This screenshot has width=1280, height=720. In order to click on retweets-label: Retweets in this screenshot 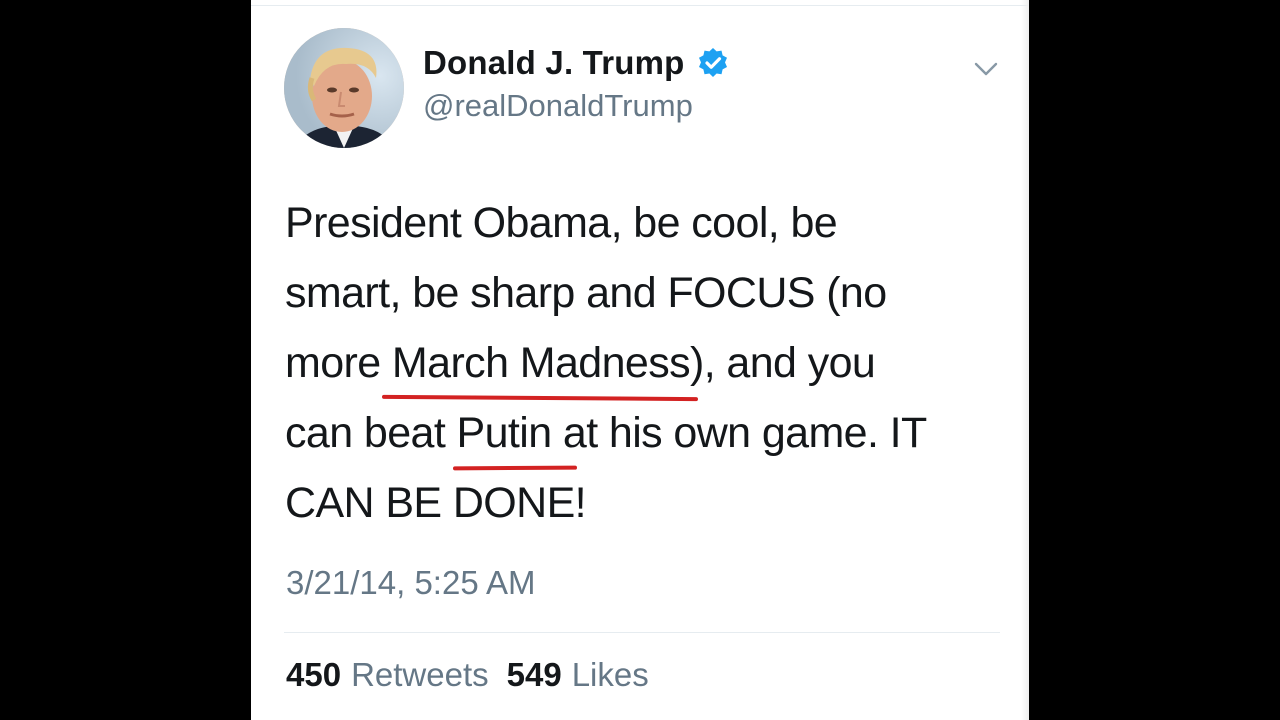, I will do `click(420, 674)`.